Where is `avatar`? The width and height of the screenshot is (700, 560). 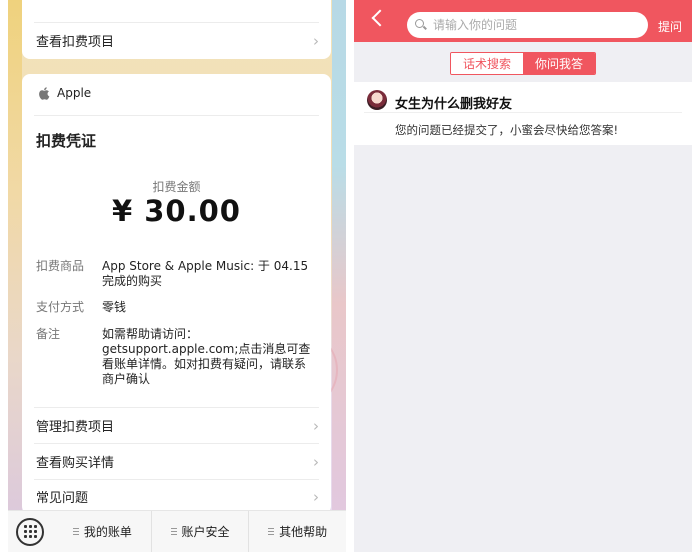 avatar is located at coordinates (377, 100).